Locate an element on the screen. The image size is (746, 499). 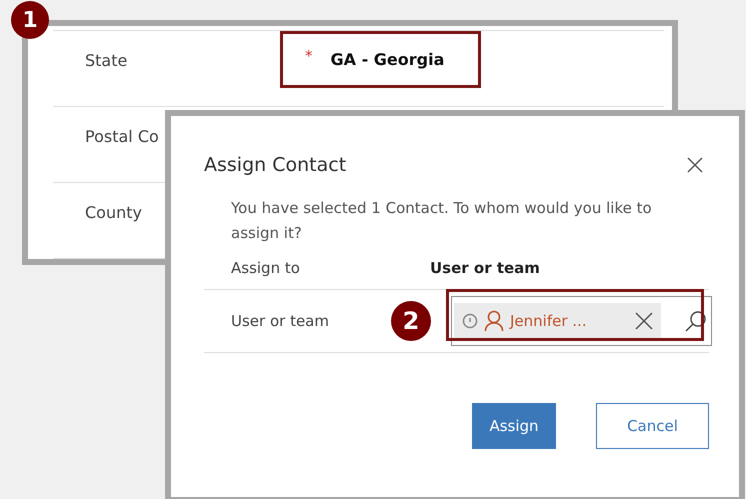
callout-badge: 1 is located at coordinates (30, 20).